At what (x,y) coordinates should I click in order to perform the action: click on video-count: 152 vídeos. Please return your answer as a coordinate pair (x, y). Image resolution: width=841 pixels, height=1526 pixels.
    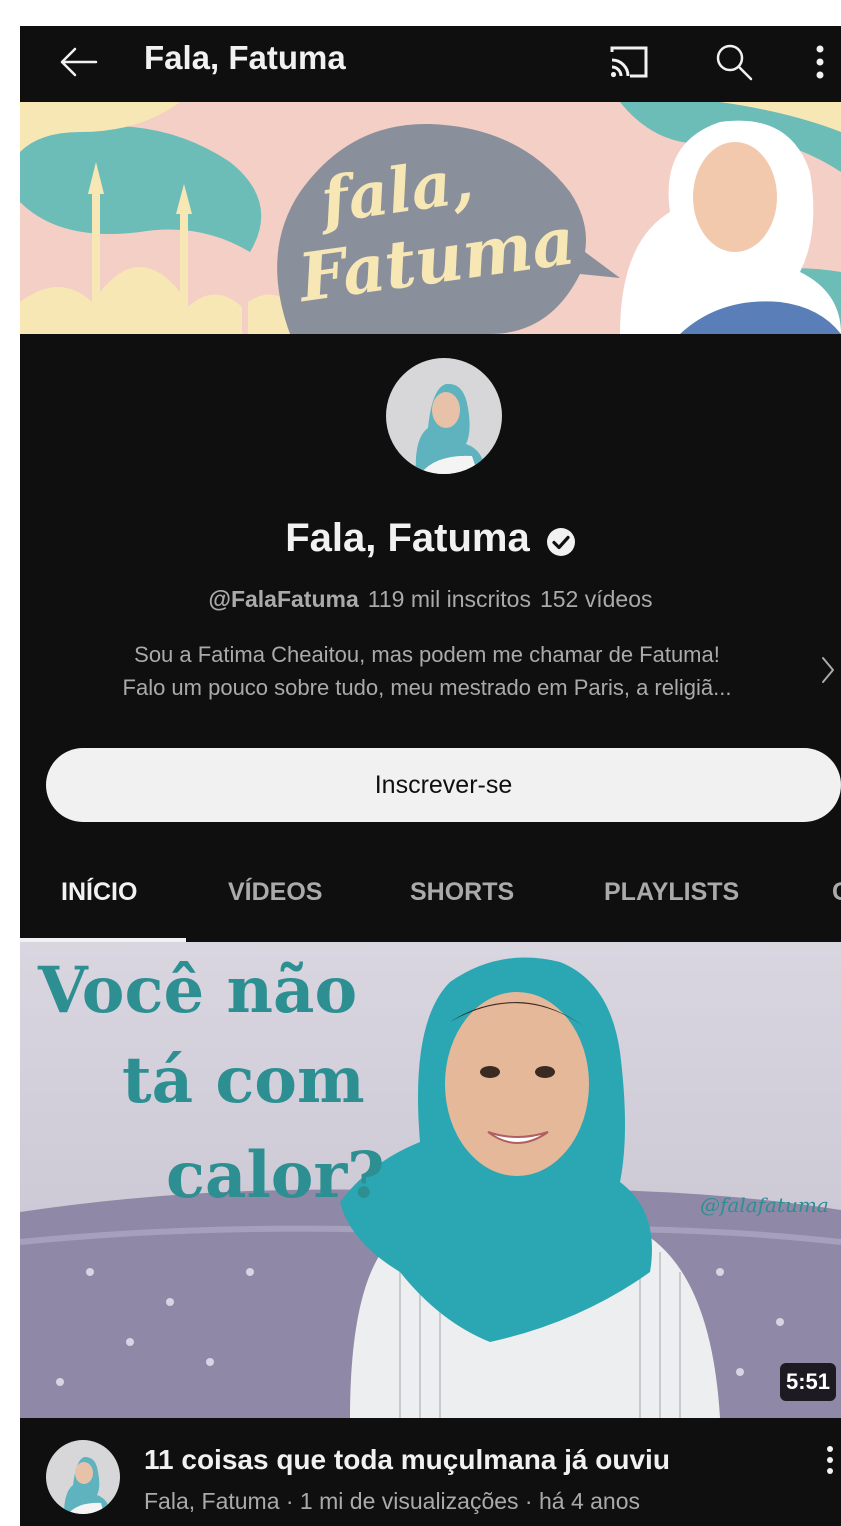
    Looking at the image, I should click on (596, 599).